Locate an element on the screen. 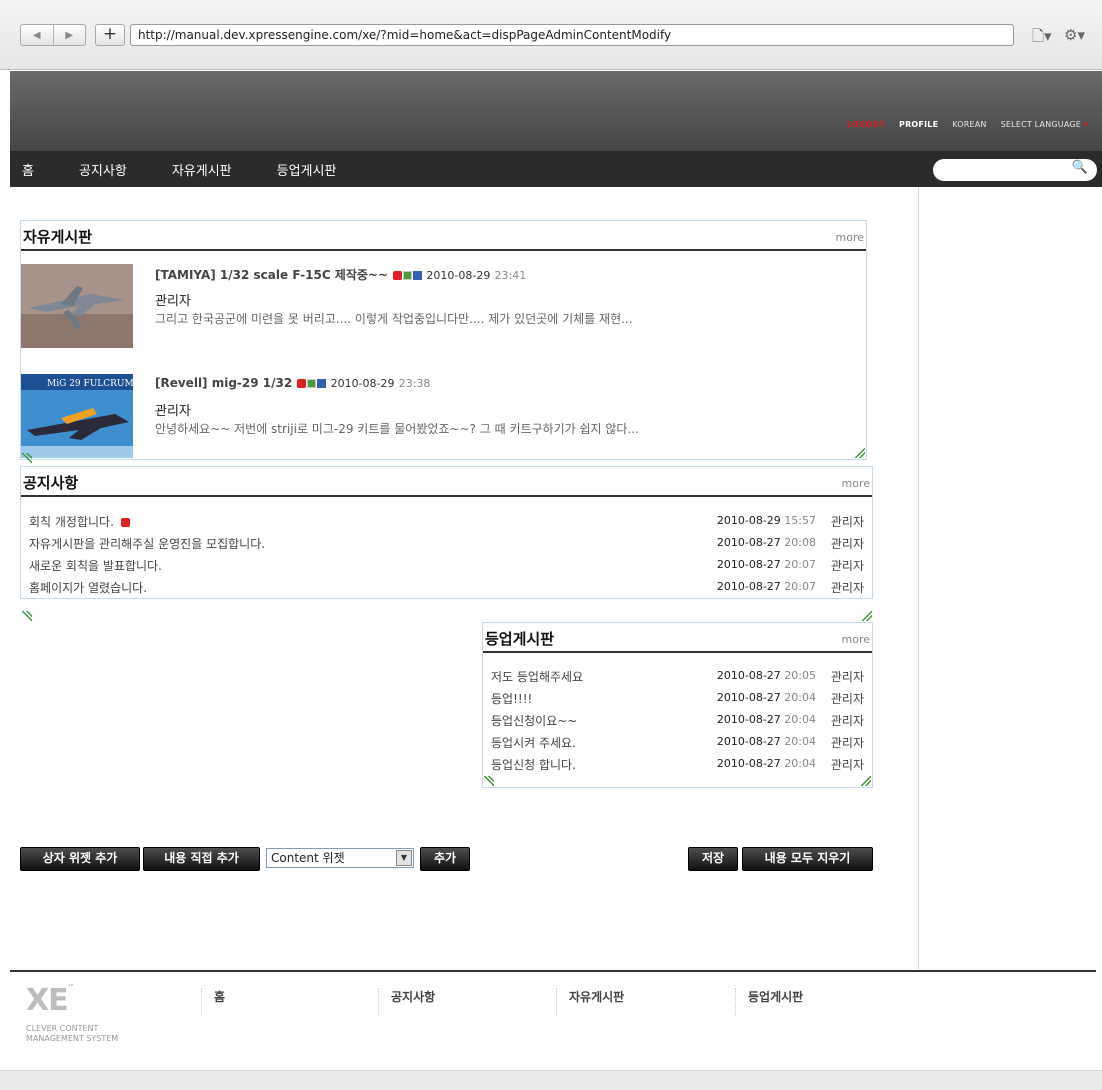 This screenshot has height=1090, width=1102. post-title: [Revell] mig-29 1/32 is located at coordinates (223, 383).